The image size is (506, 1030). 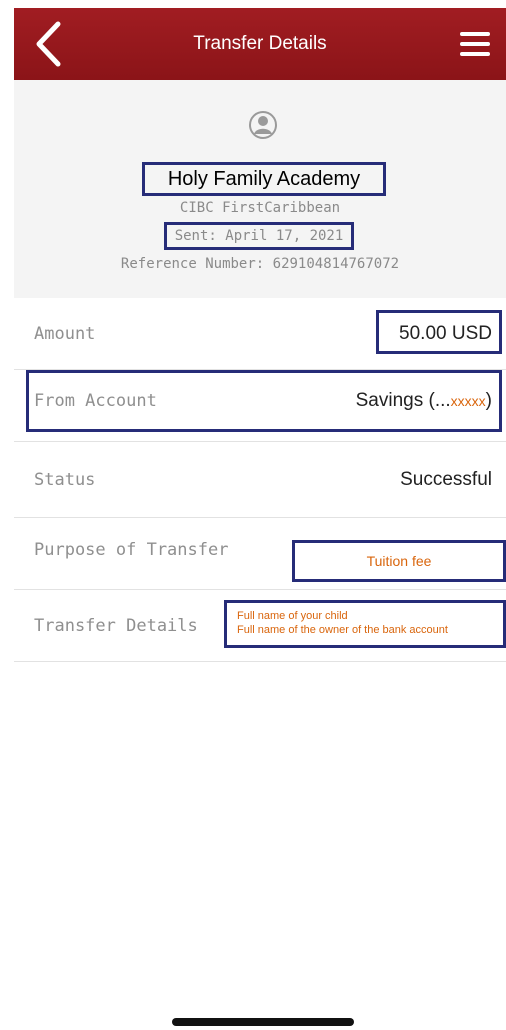 What do you see at coordinates (65, 334) in the screenshot?
I see `amount-label: Amount` at bounding box center [65, 334].